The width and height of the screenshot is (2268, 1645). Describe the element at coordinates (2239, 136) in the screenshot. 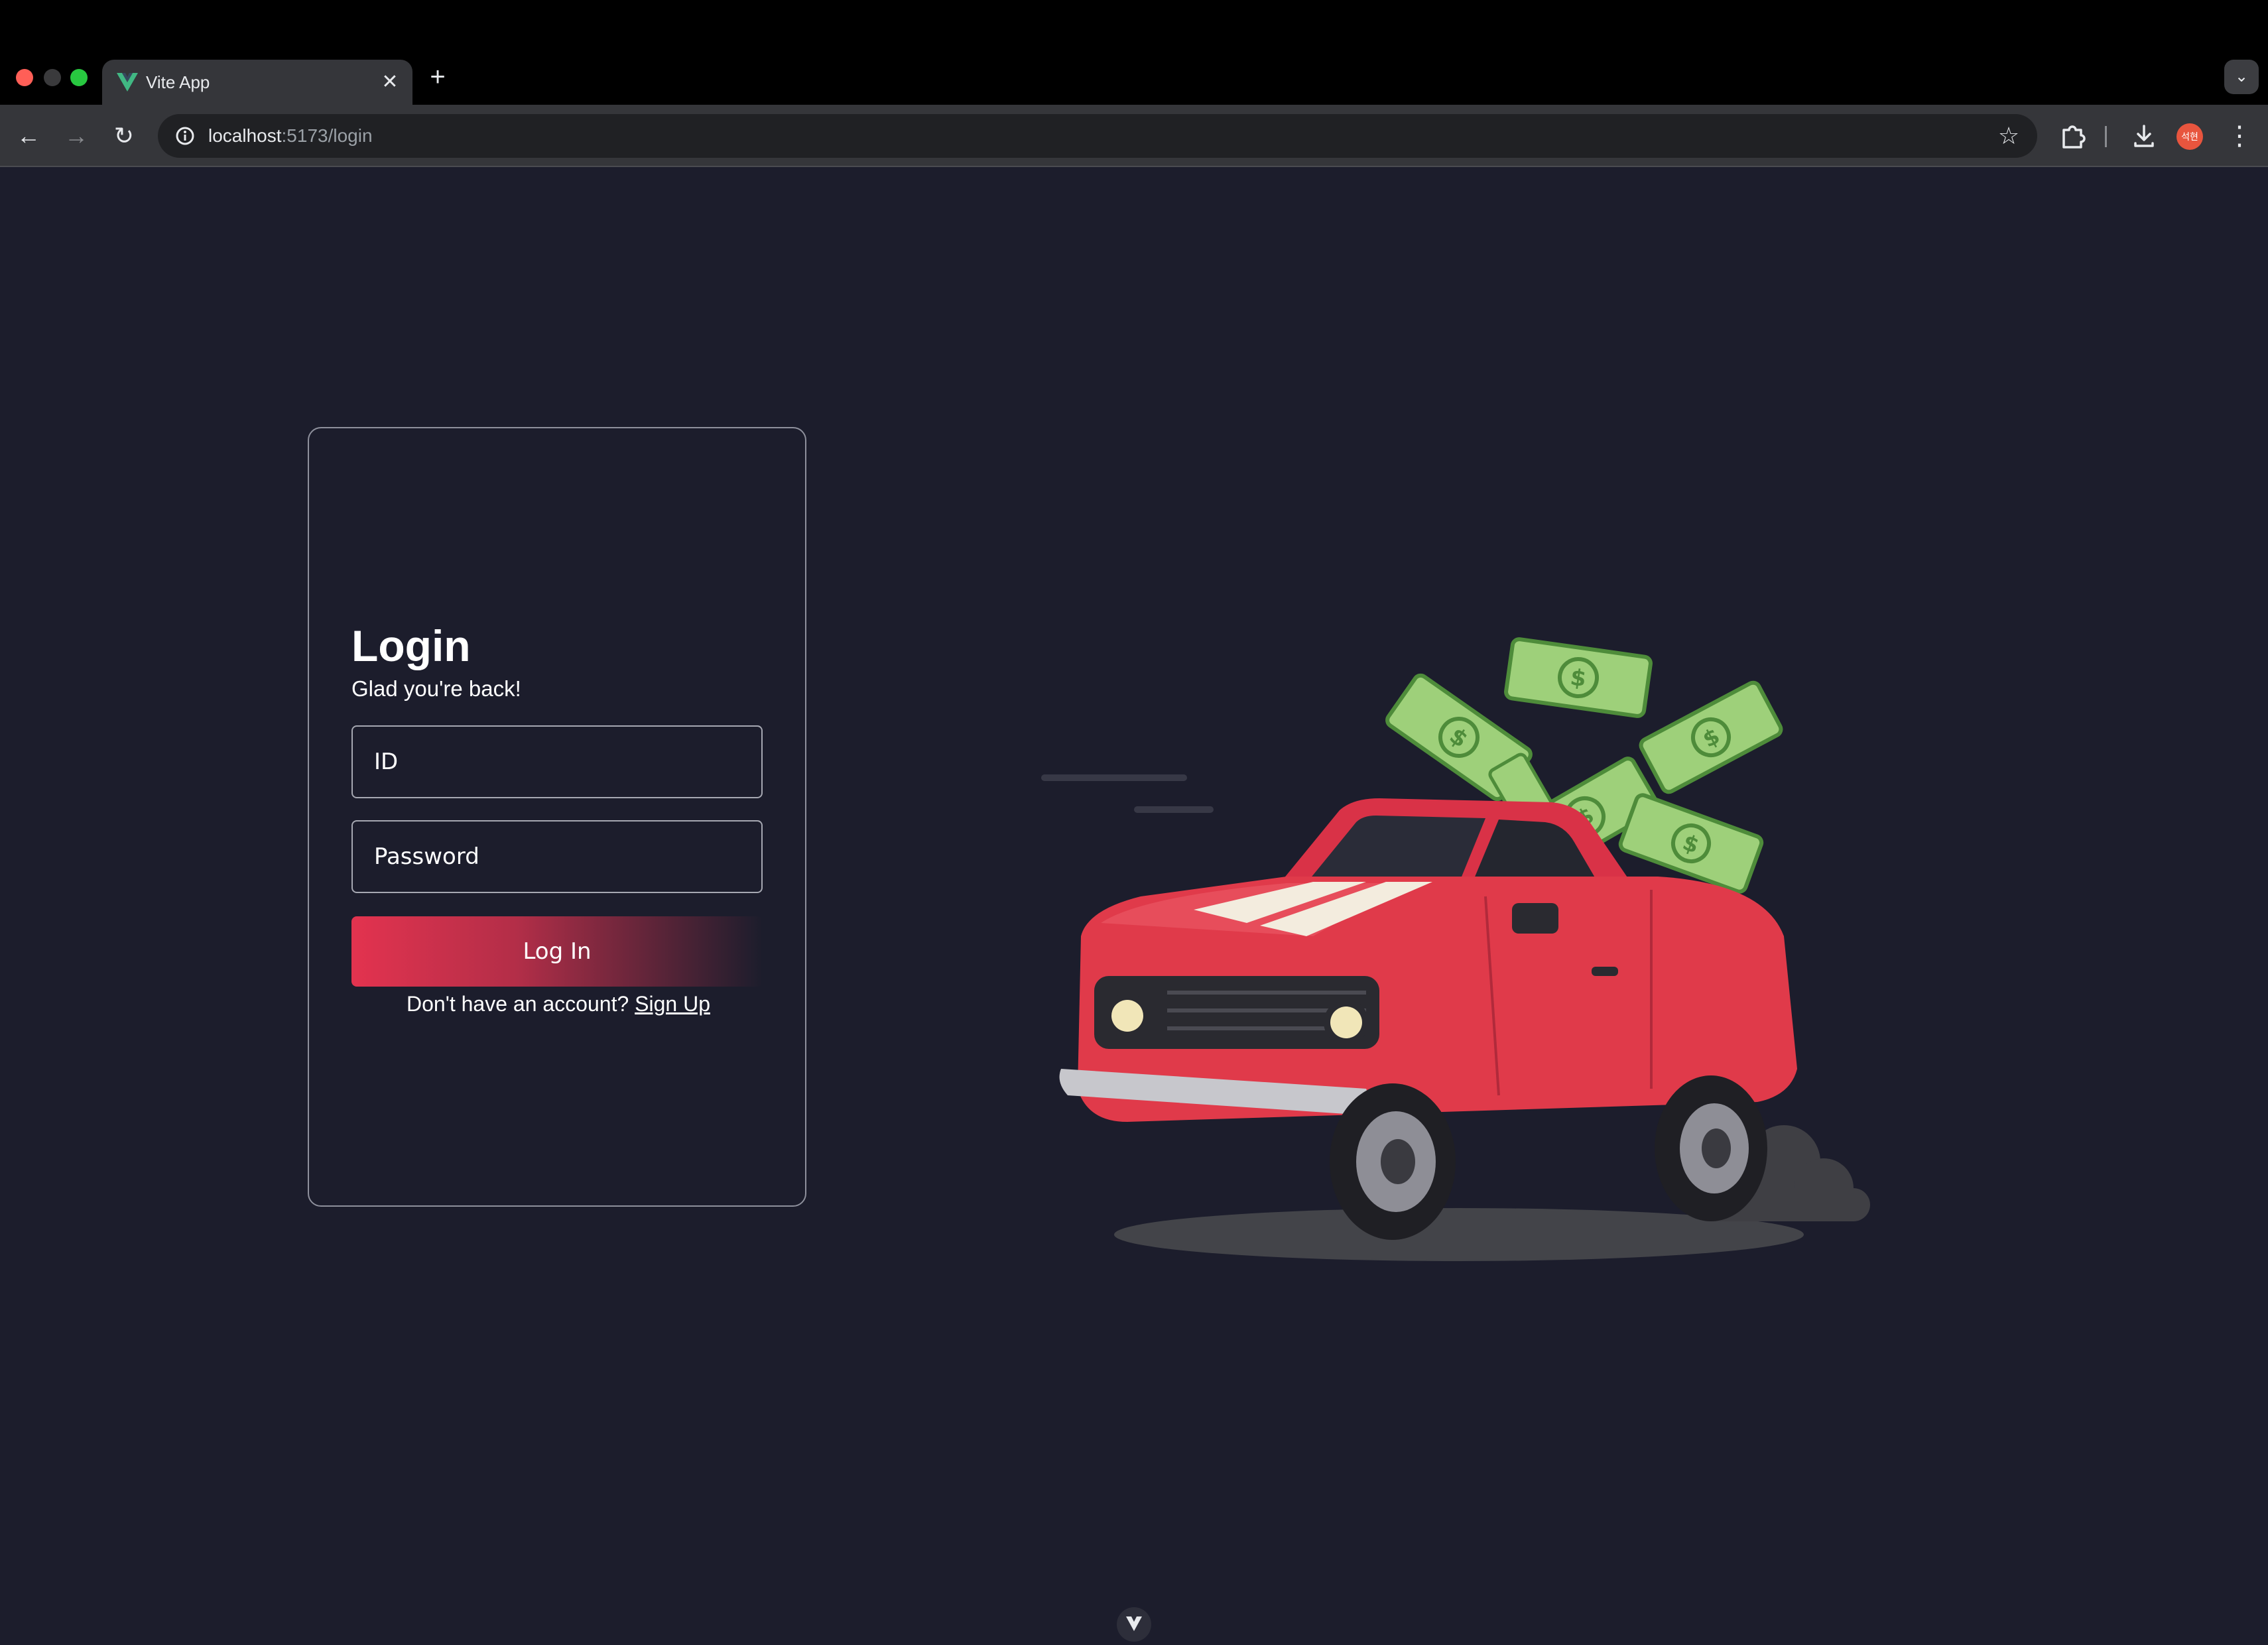

I see `browser-menu-icon: ⋮` at that location.